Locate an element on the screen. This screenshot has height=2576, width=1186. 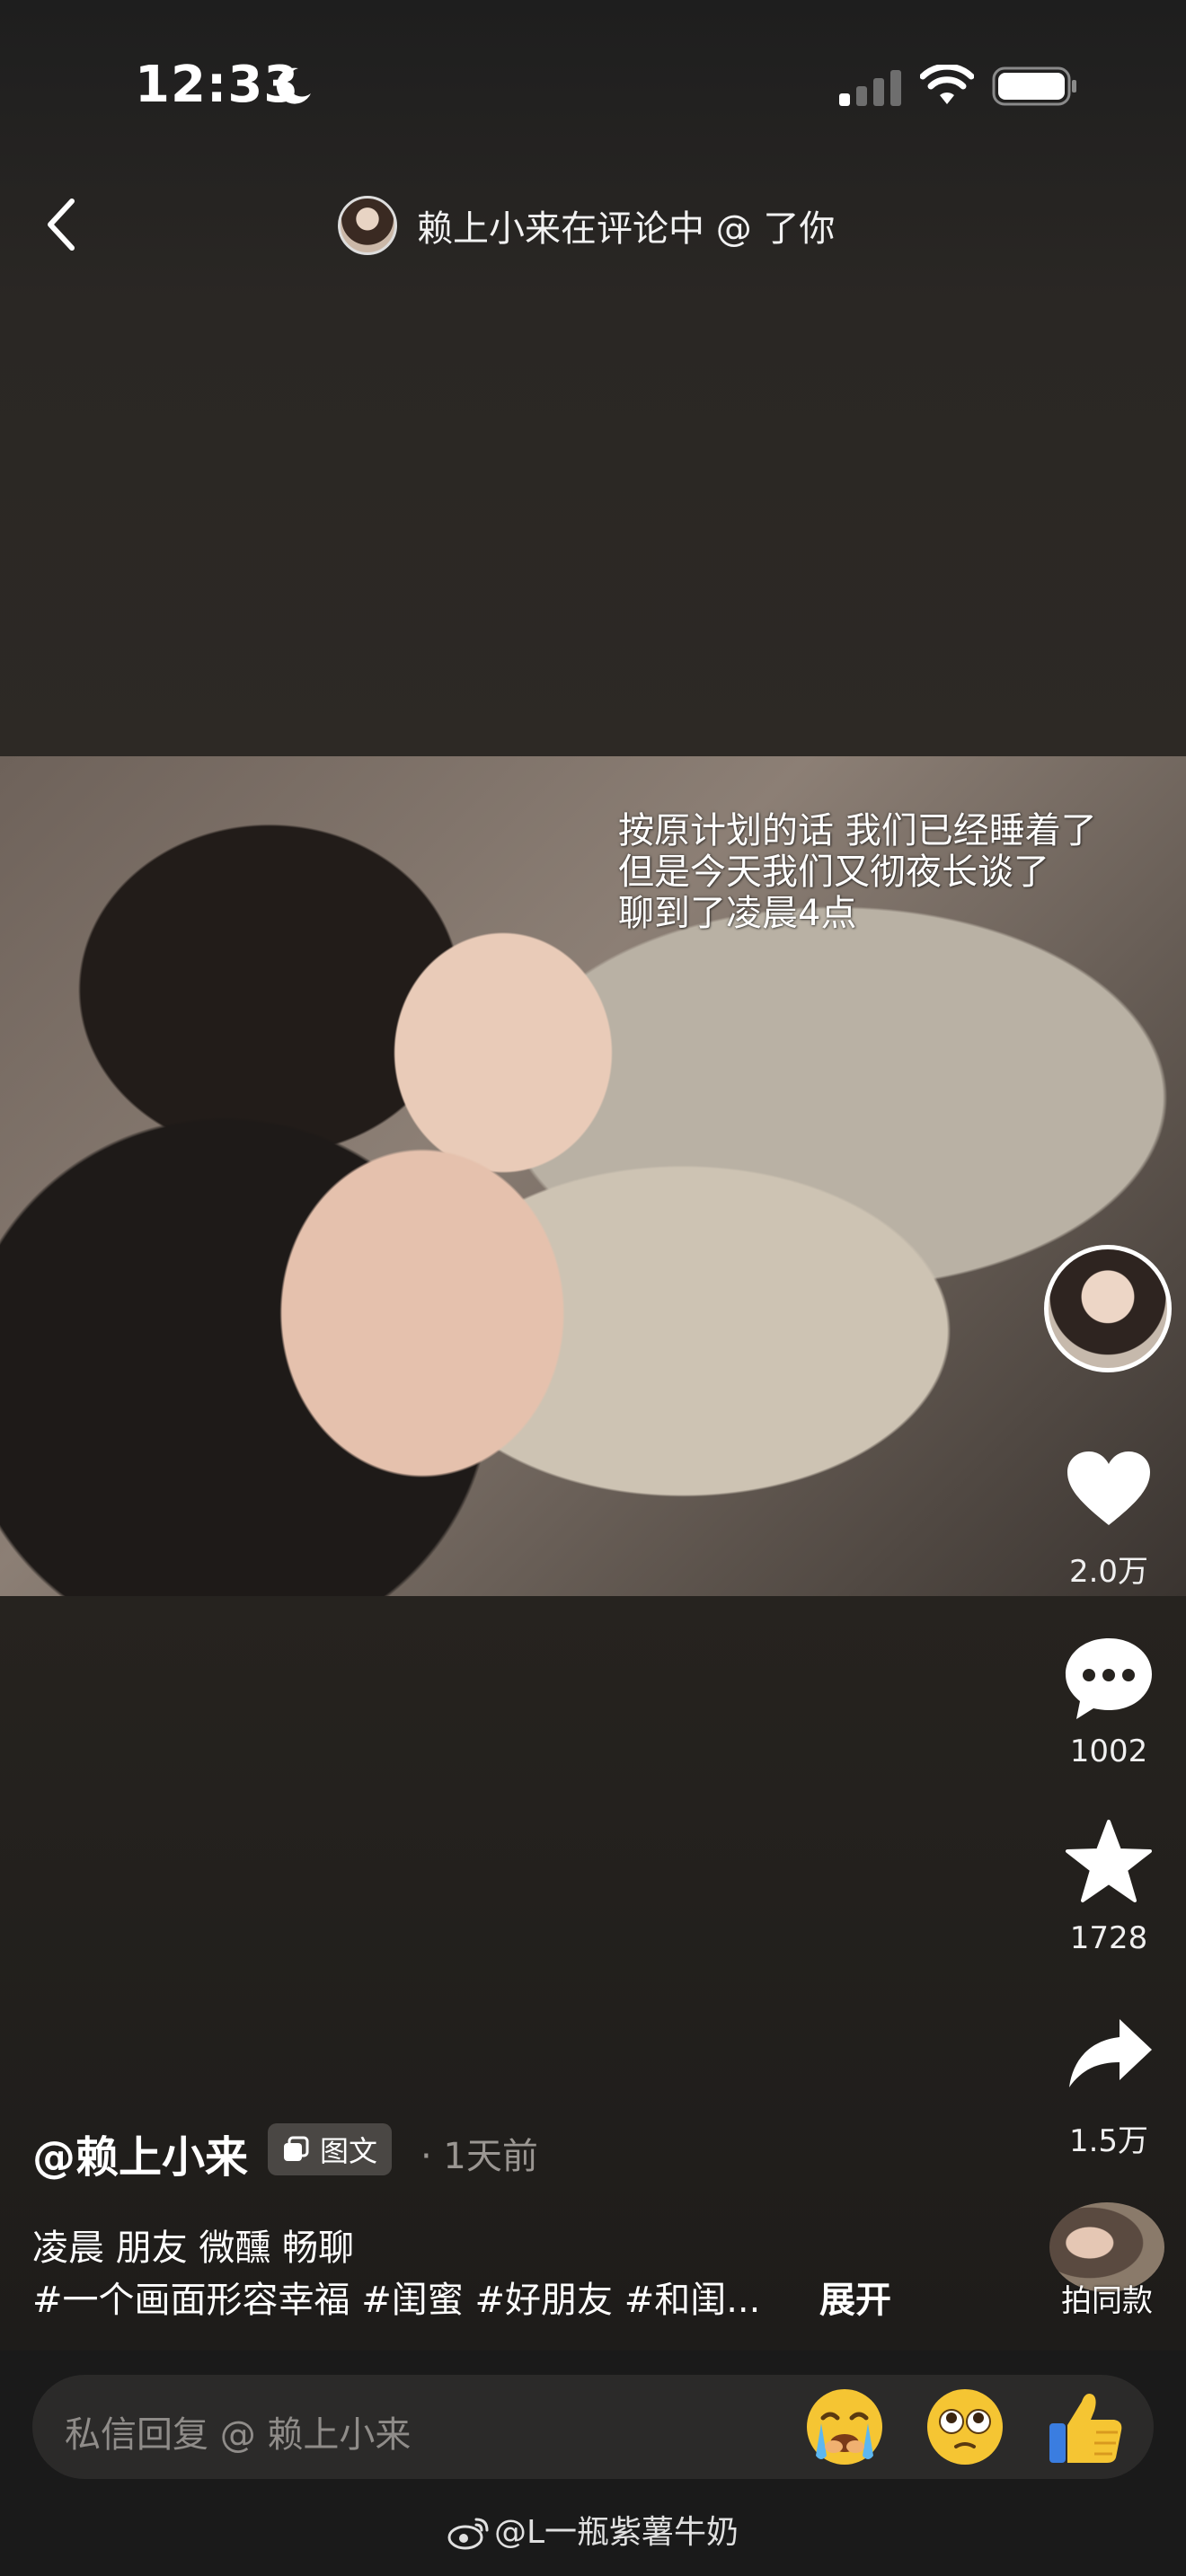
weibo-icon is located at coordinates (468, 2534).